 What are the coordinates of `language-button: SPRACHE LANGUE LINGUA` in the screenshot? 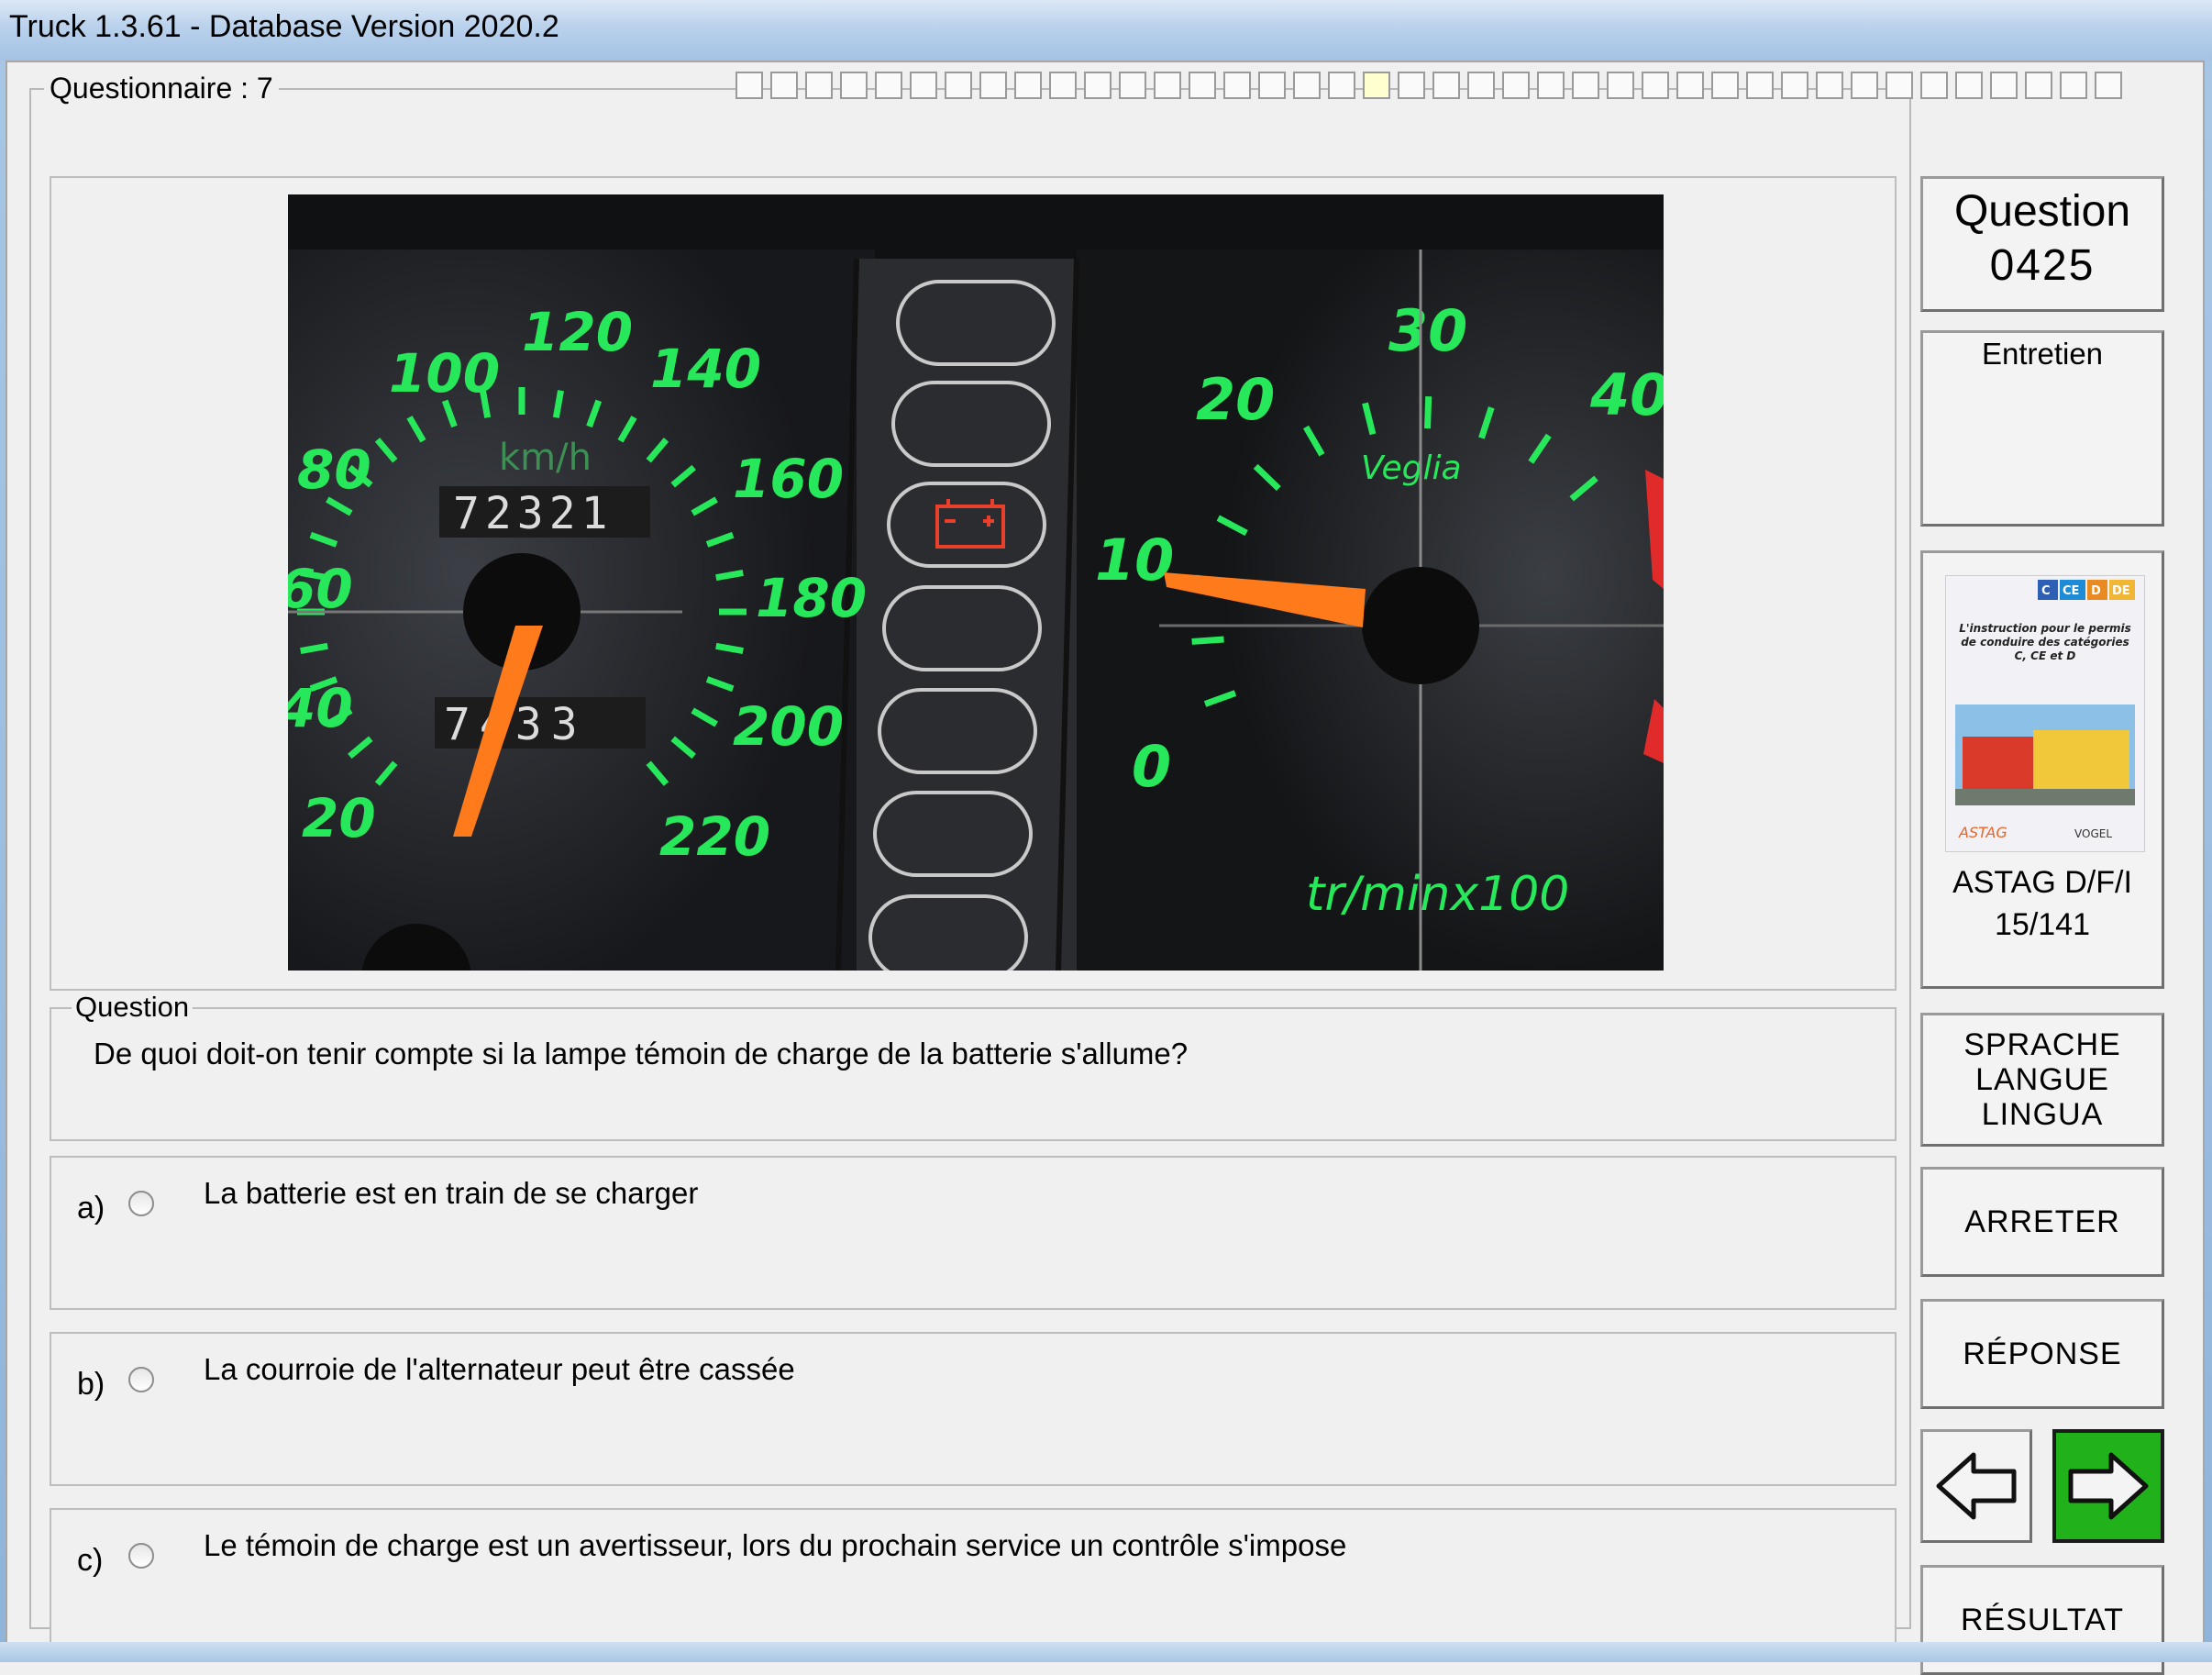 It's located at (2042, 1080).